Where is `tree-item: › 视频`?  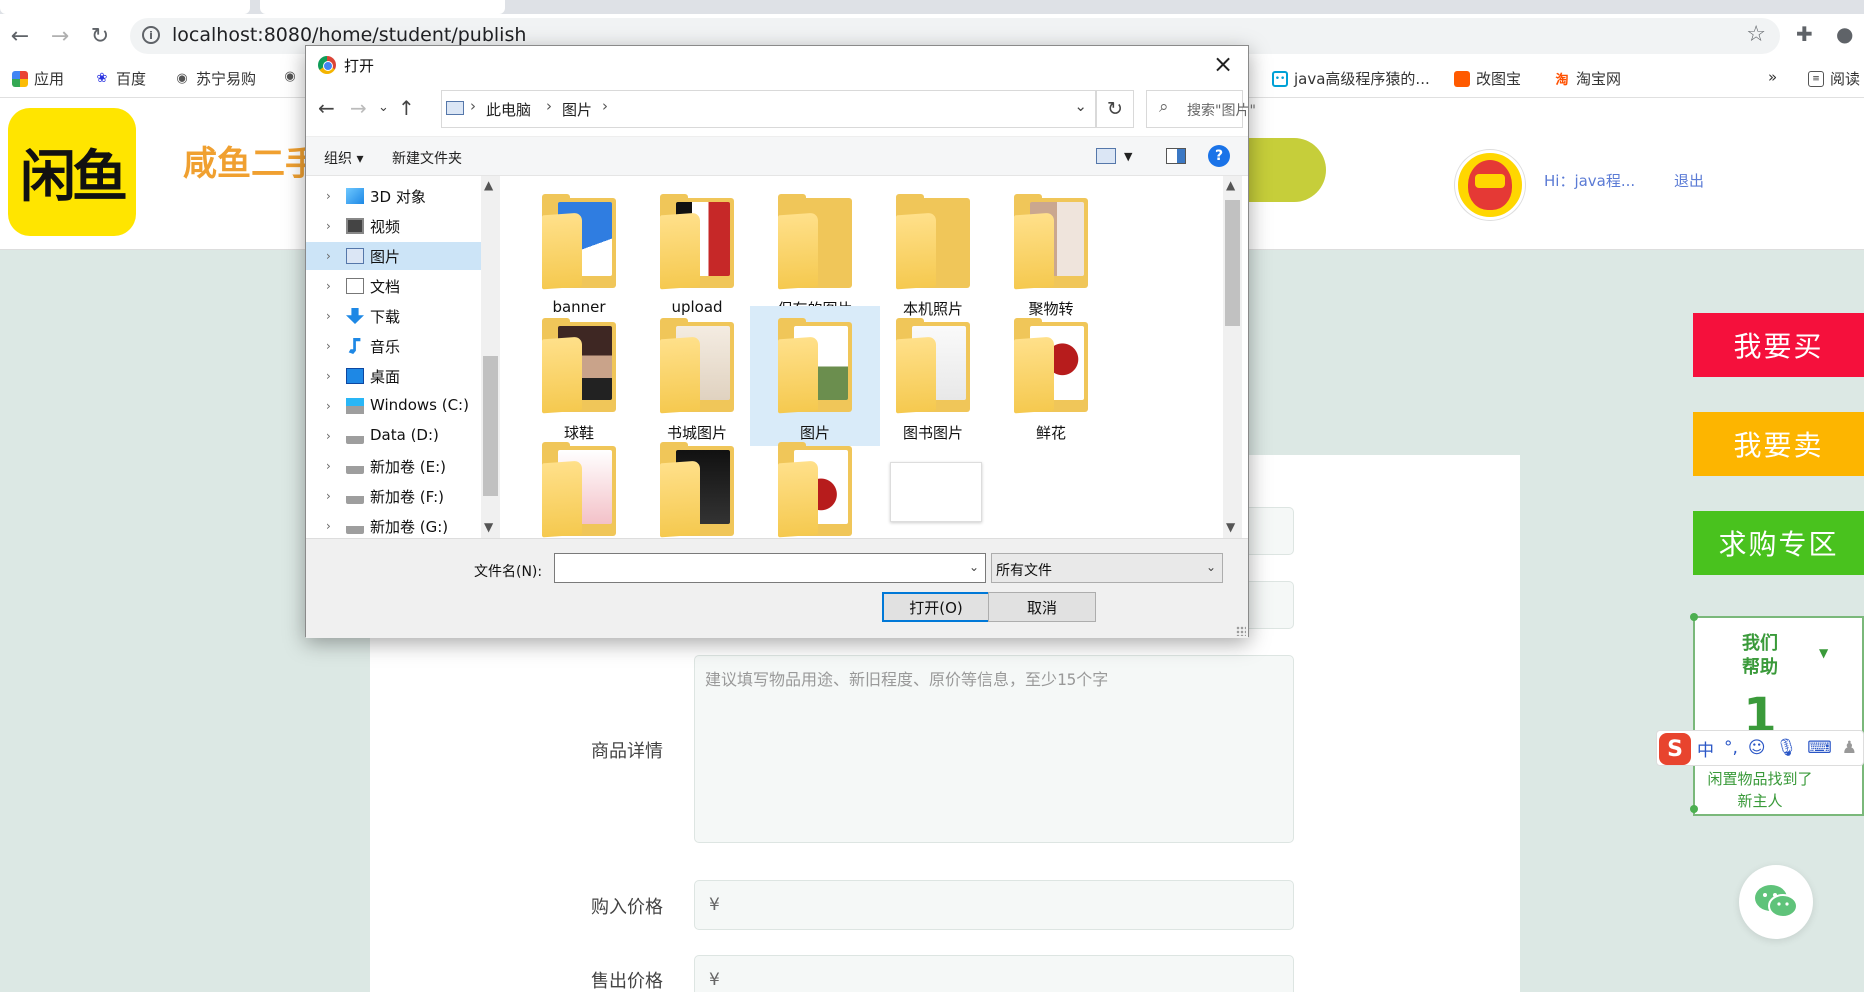
tree-item: › 视频 is located at coordinates (393, 226).